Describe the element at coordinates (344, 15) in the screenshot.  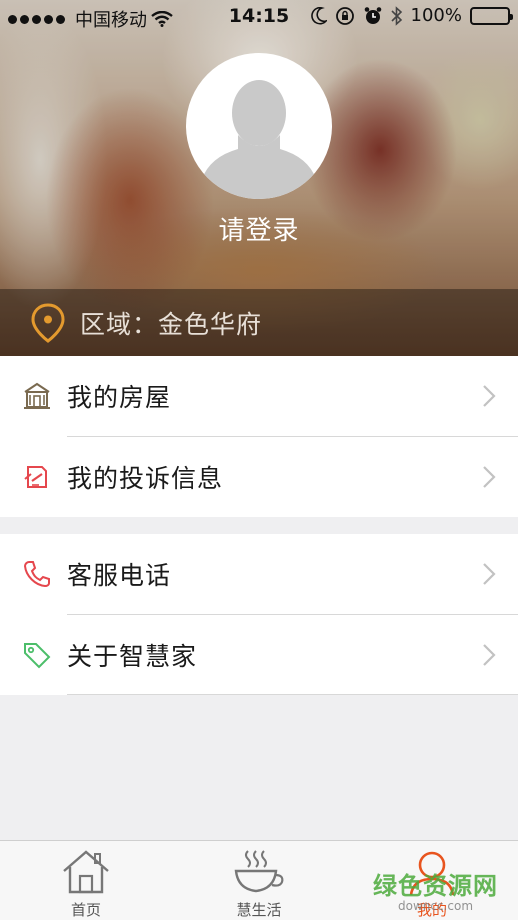
I see `rotation-lock-icon` at that location.